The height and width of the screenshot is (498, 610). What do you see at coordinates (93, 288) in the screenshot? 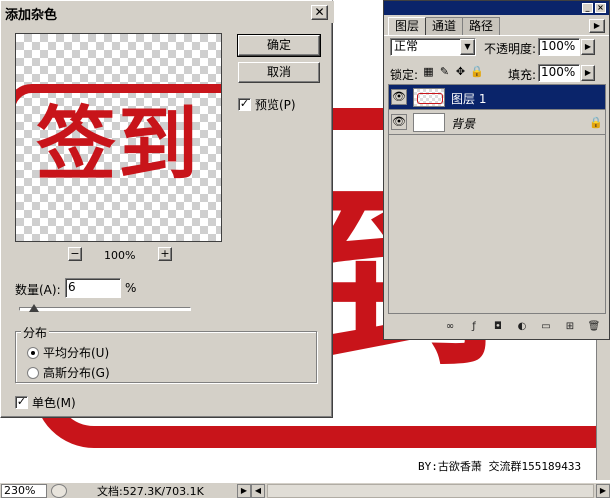
I see `amount-input: 6` at bounding box center [93, 288].